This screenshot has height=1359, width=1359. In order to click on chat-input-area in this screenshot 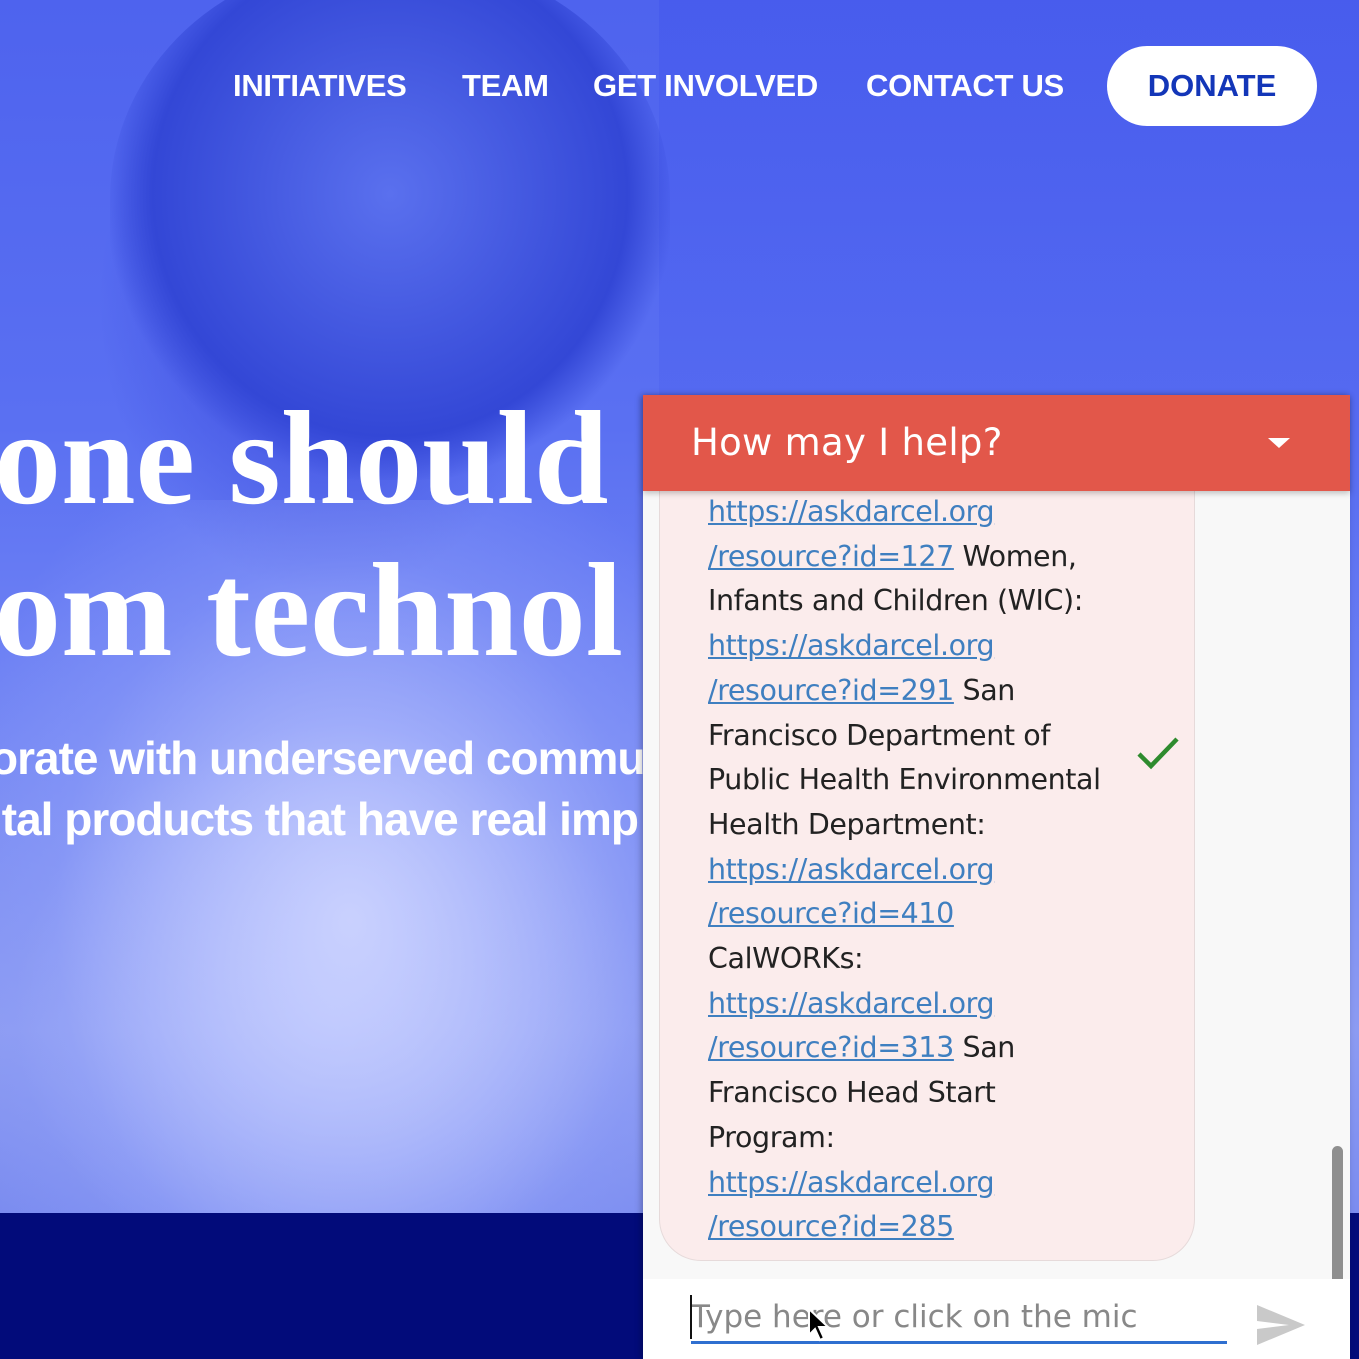, I will do `click(996, 1319)`.